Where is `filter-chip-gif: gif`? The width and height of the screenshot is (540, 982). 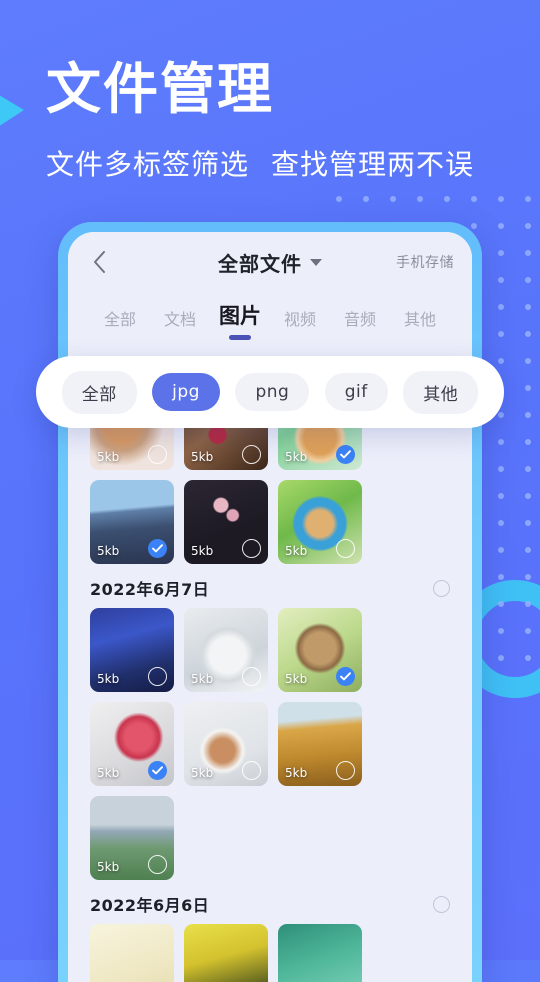 filter-chip-gif: gif is located at coordinates (356, 392).